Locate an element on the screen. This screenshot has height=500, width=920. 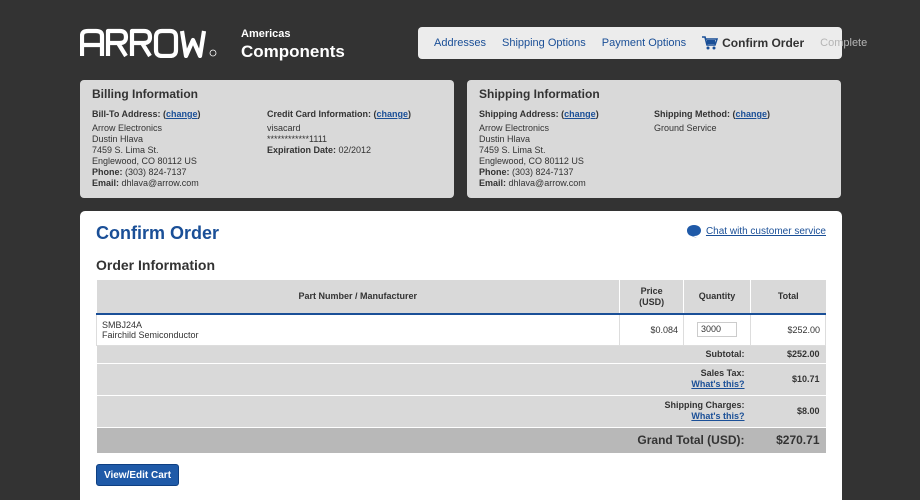
billing-phone-label: Phone: is located at coordinates (107, 172).